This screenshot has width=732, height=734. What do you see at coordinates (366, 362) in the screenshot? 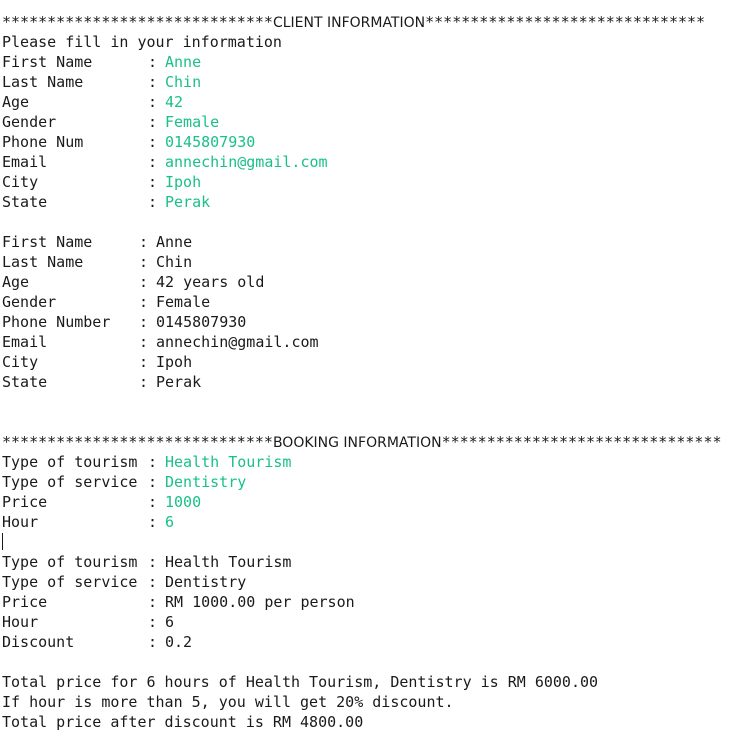
I see `client-output-row: City: Ipoh` at bounding box center [366, 362].